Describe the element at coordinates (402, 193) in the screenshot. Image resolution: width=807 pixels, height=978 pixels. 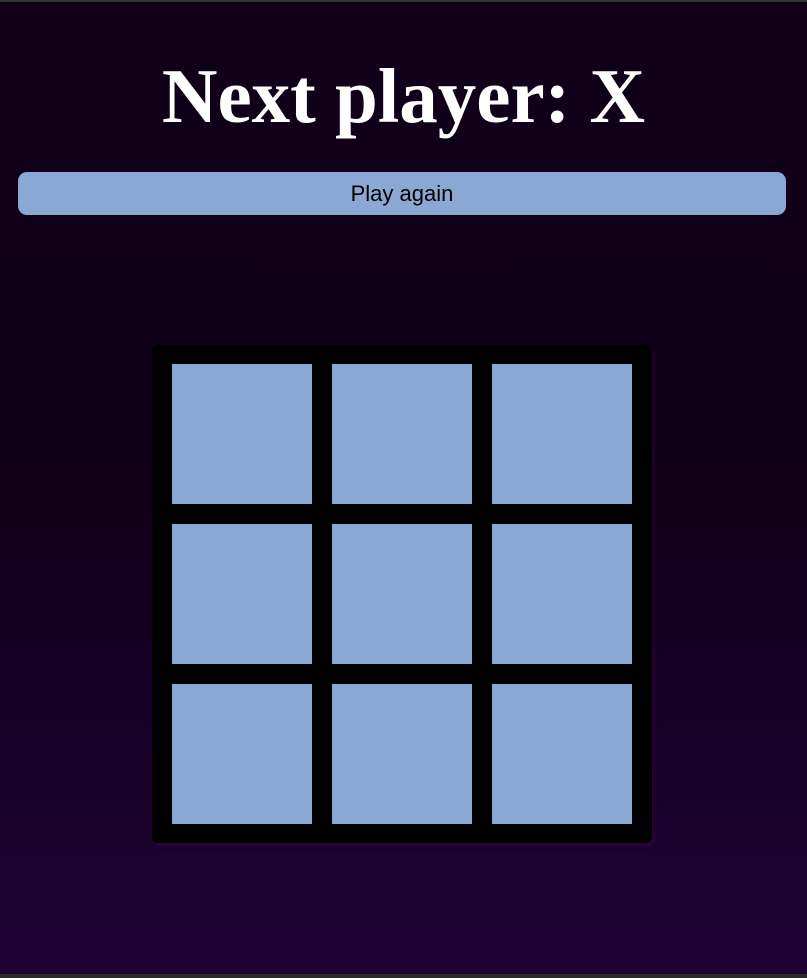
I see `play-again-button: Play again` at that location.